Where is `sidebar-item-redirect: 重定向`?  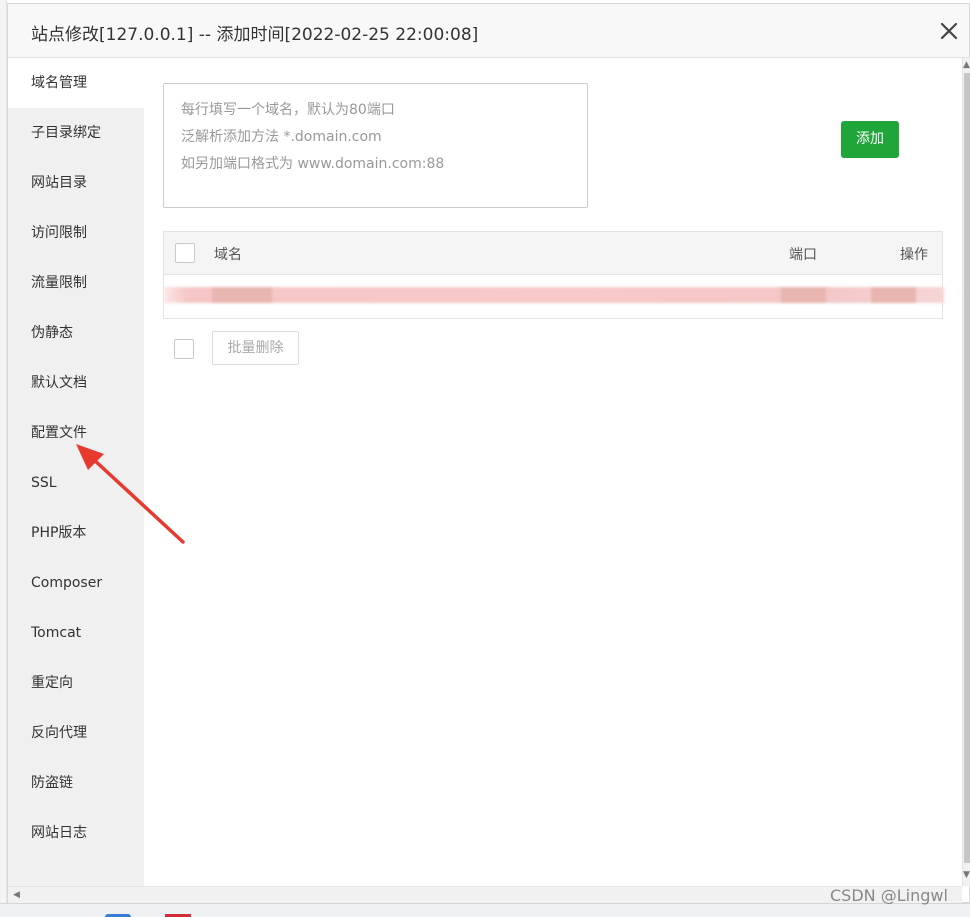
sidebar-item-redirect: 重定向 is located at coordinates (76, 683).